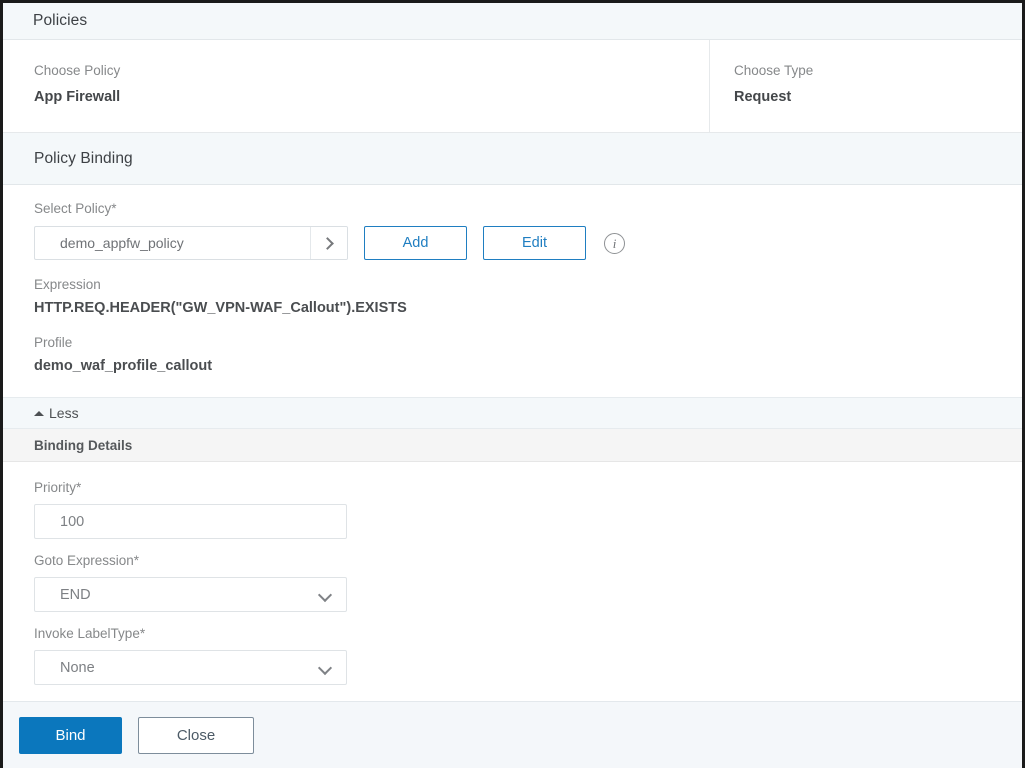 This screenshot has height=768, width=1025. What do you see at coordinates (512, 445) in the screenshot?
I see `binding-details-header: Binding Details` at bounding box center [512, 445].